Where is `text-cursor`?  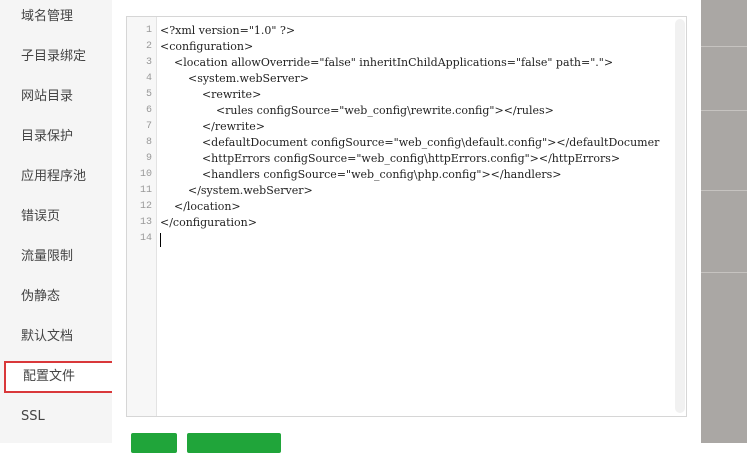 text-cursor is located at coordinates (160, 240).